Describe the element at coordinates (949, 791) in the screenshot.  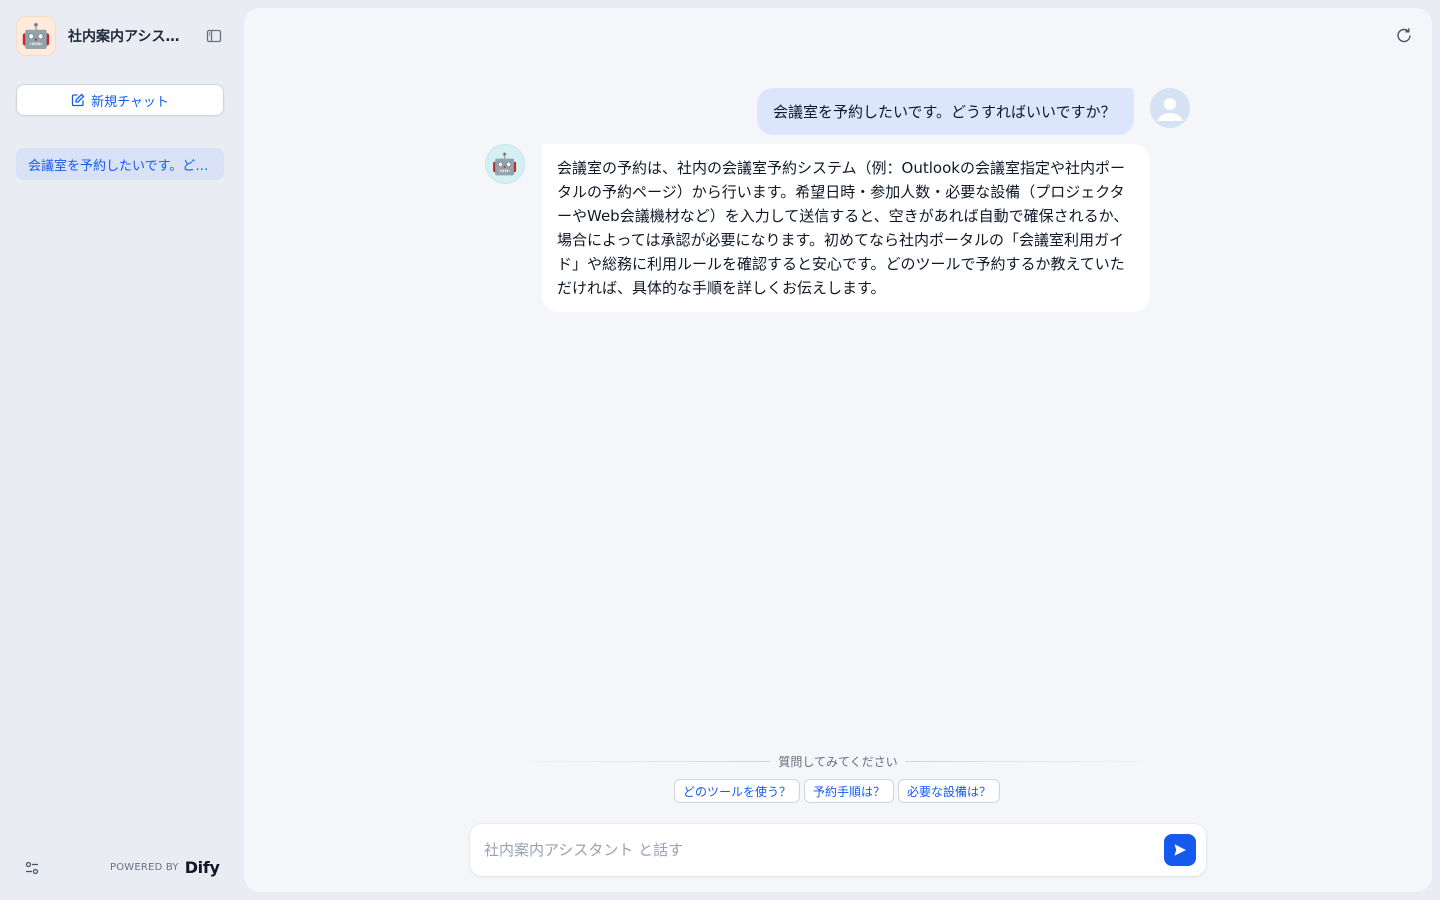
I see `suggestion-chip: 必要な設備は？` at that location.